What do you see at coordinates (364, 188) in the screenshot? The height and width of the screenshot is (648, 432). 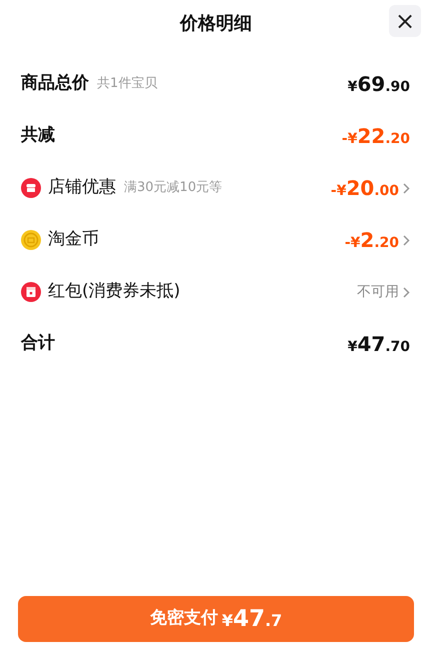 I see `price-text: -¥20.00` at bounding box center [364, 188].